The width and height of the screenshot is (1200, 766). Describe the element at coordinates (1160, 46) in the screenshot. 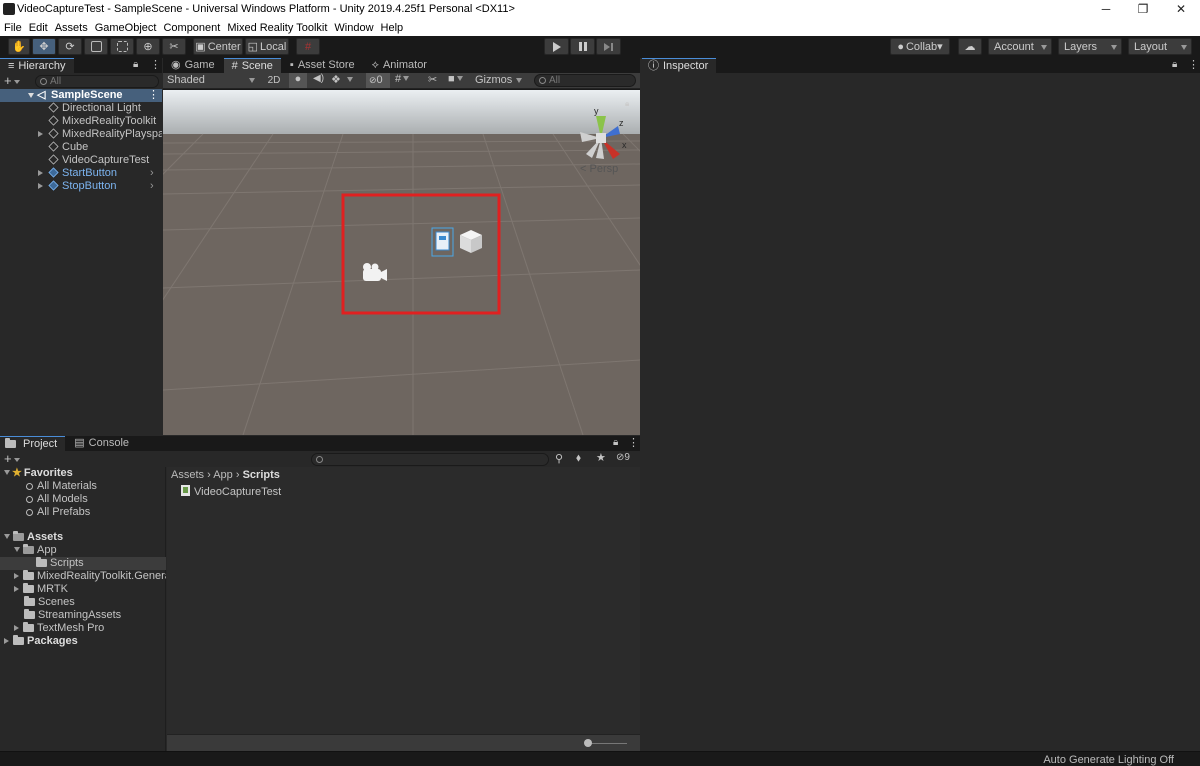

I see `layout-dropdown: Layout` at that location.